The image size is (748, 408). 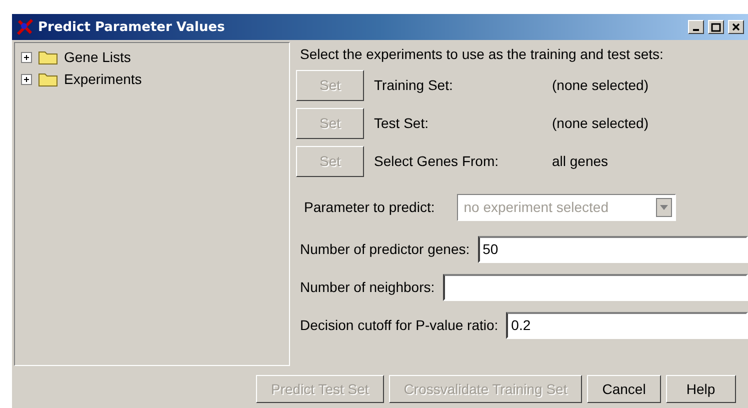 I want to click on maximize-icon, so click(x=716, y=27).